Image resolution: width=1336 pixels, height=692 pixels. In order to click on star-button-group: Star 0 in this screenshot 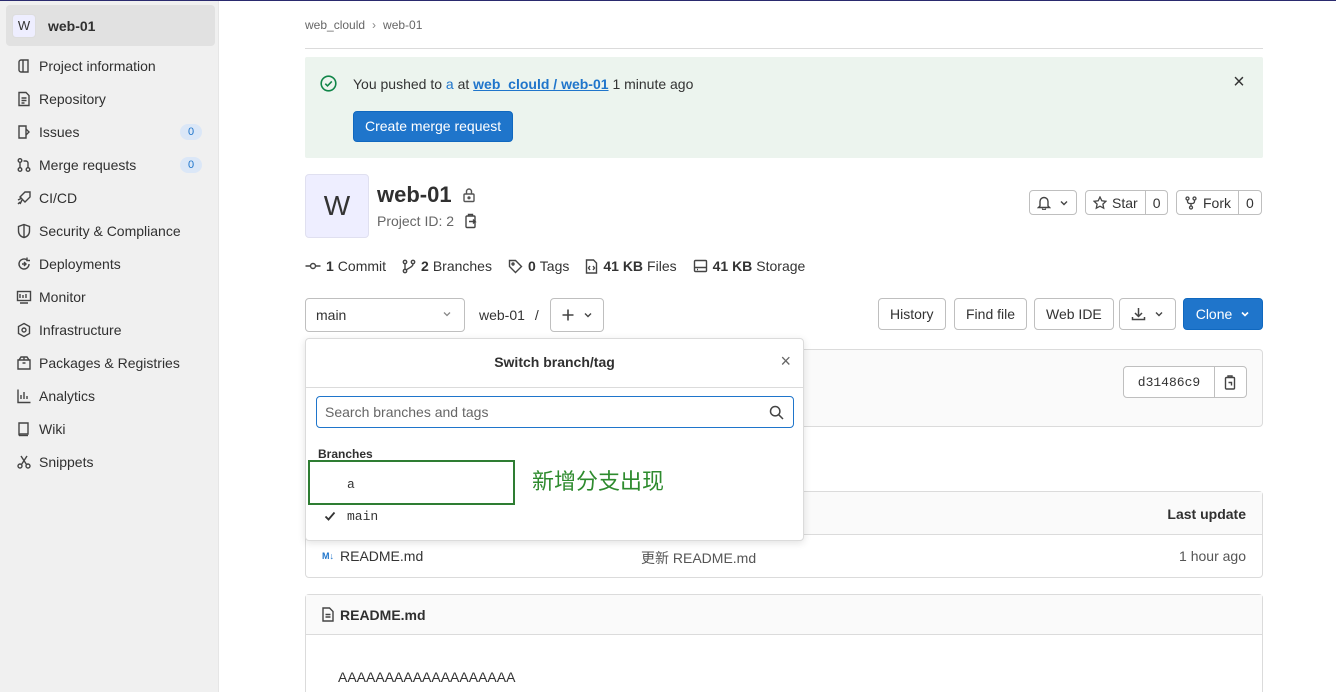, I will do `click(1127, 202)`.